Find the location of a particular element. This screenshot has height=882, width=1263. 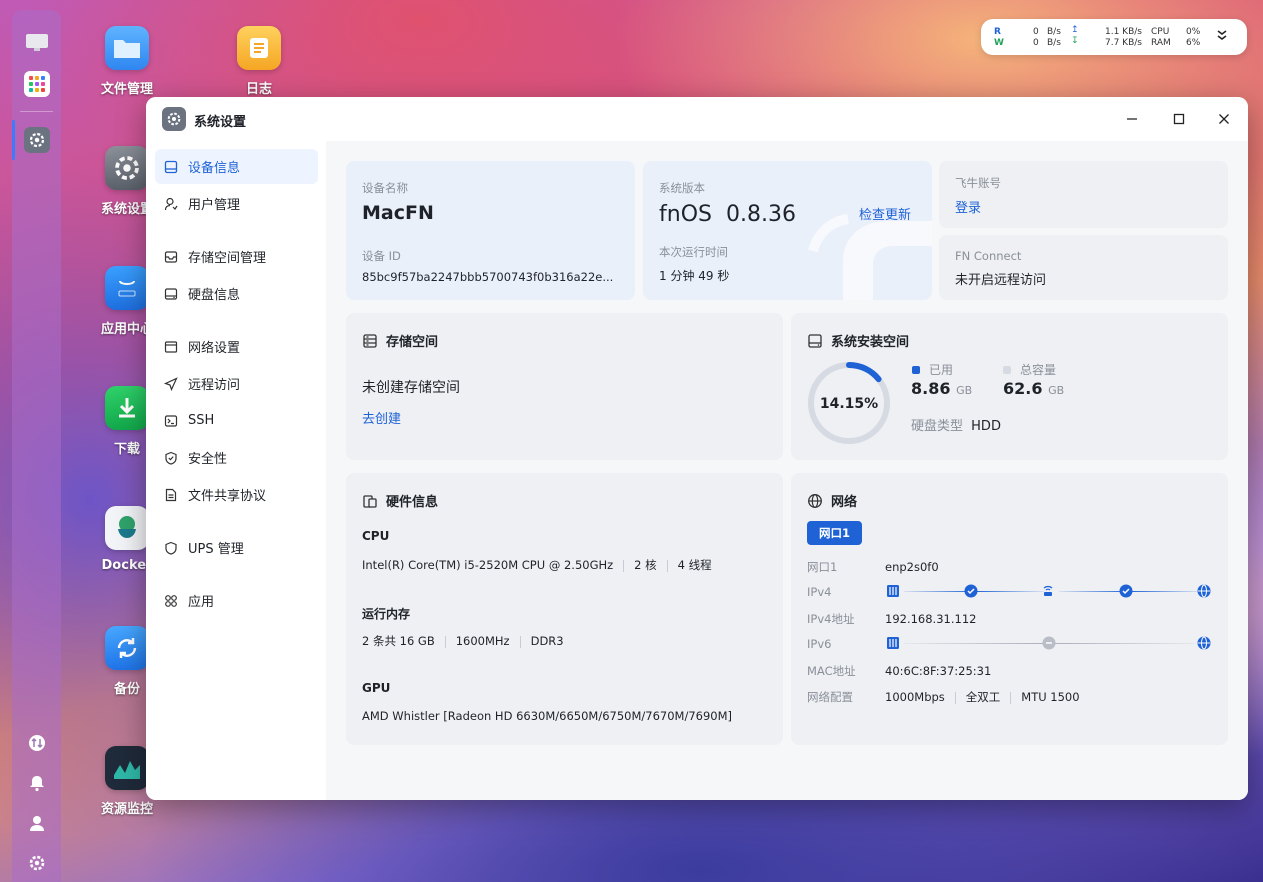

sidebar-item-storage: 存储空间管理 is located at coordinates (236, 256).